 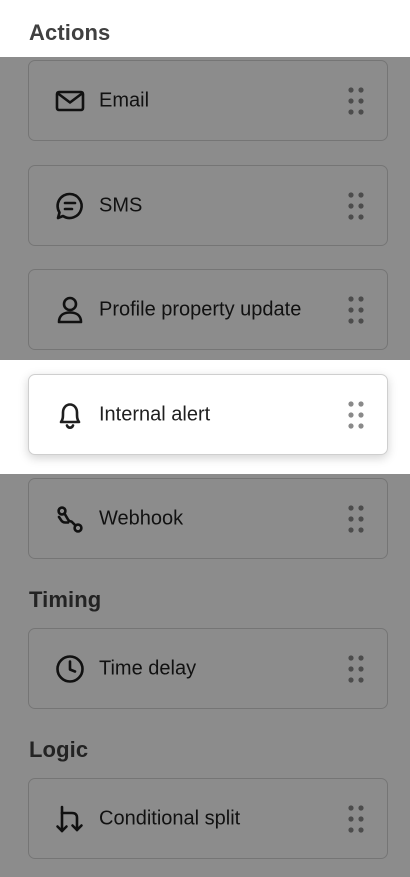 I want to click on section-heading-actions: Actions, so click(x=70, y=32).